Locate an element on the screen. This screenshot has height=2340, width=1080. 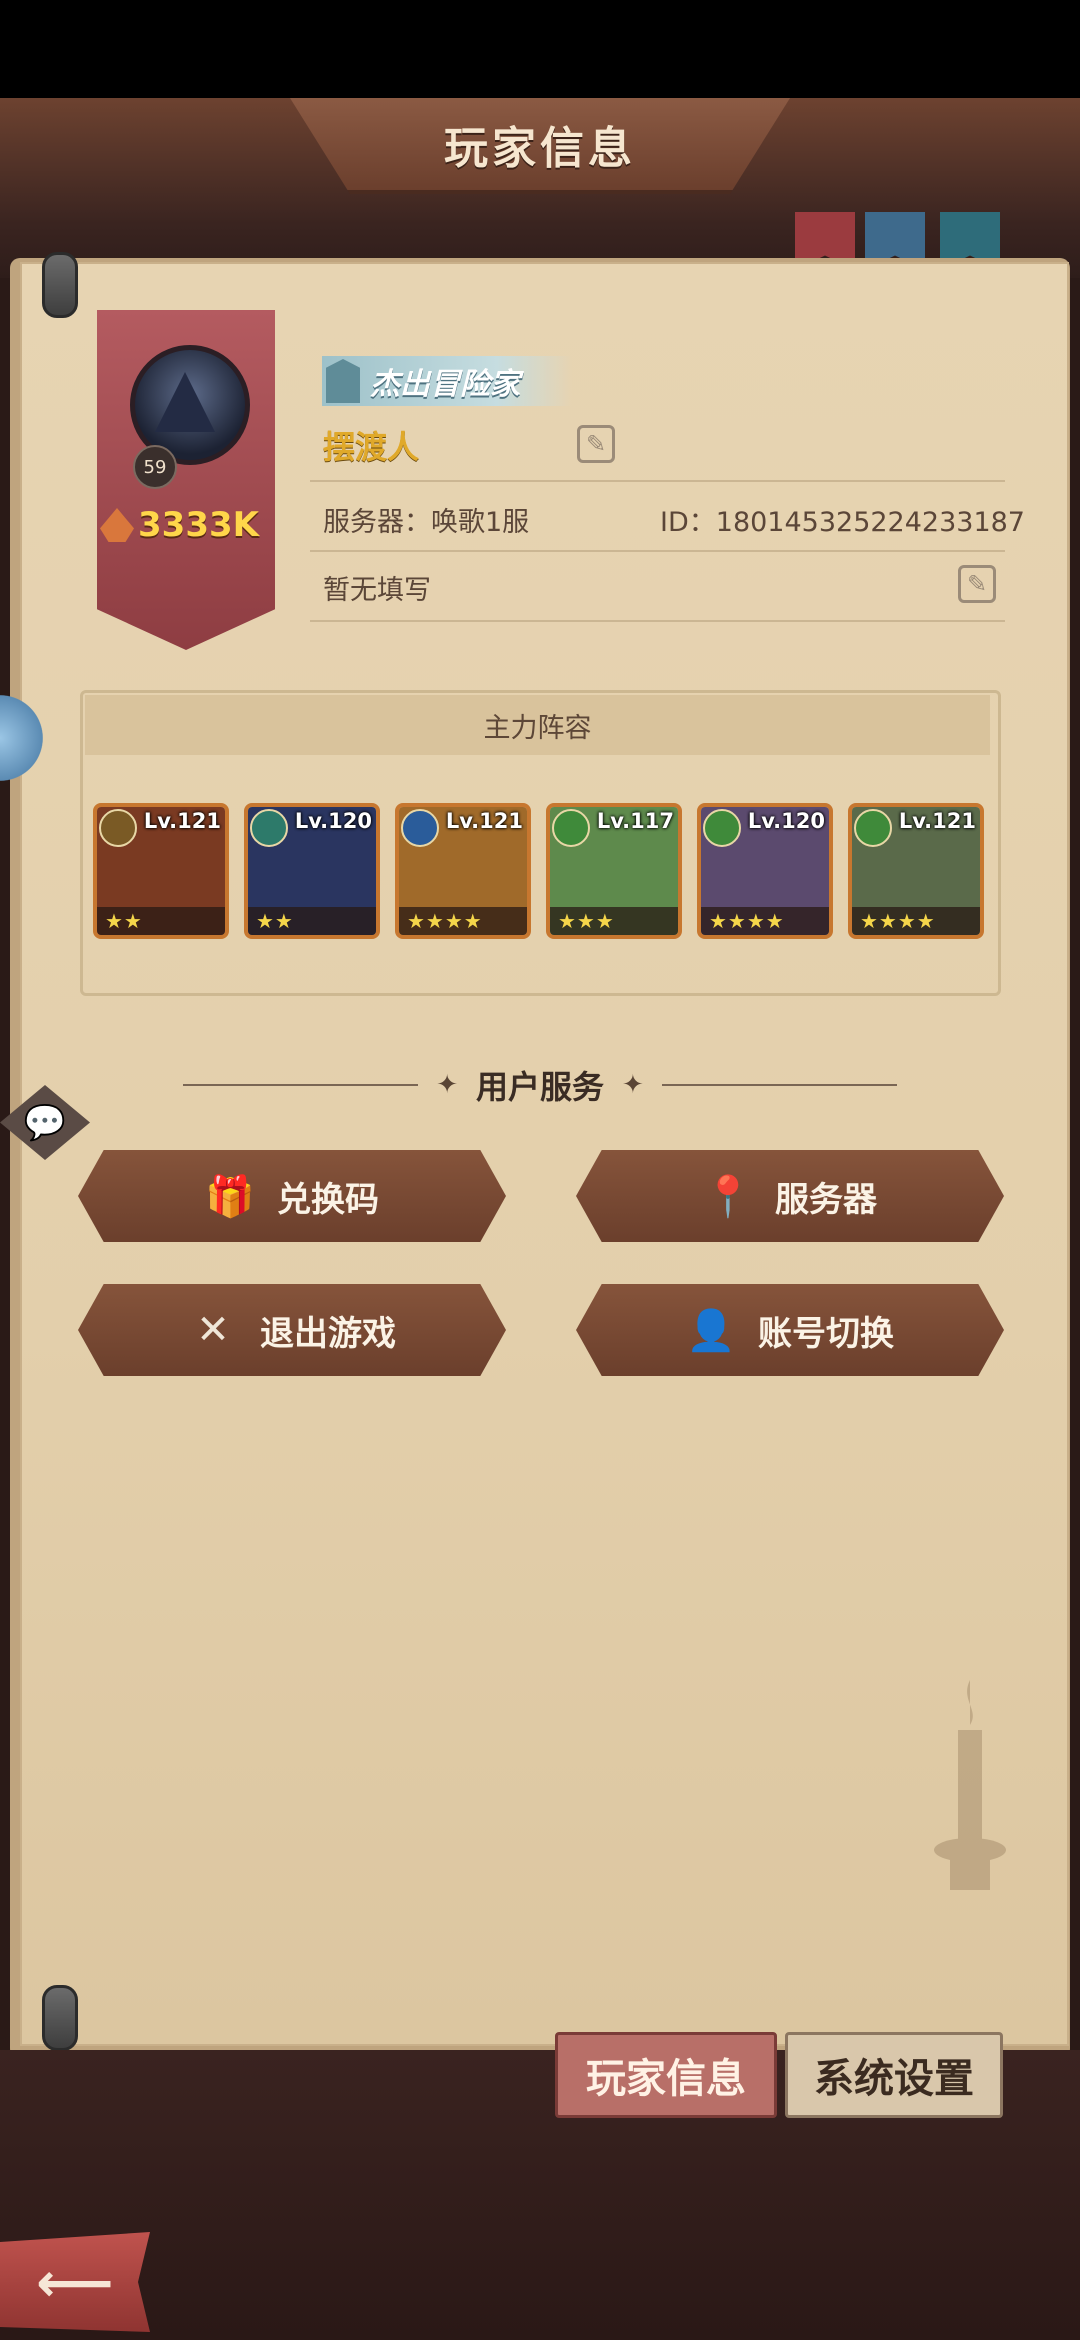
tab-player-info-label: 玩家信息 is located at coordinates (666, 2079).